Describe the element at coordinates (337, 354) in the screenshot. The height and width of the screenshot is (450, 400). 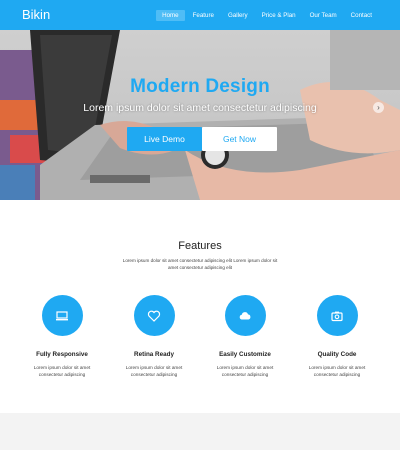
I see `feature-title: Quality Code` at that location.